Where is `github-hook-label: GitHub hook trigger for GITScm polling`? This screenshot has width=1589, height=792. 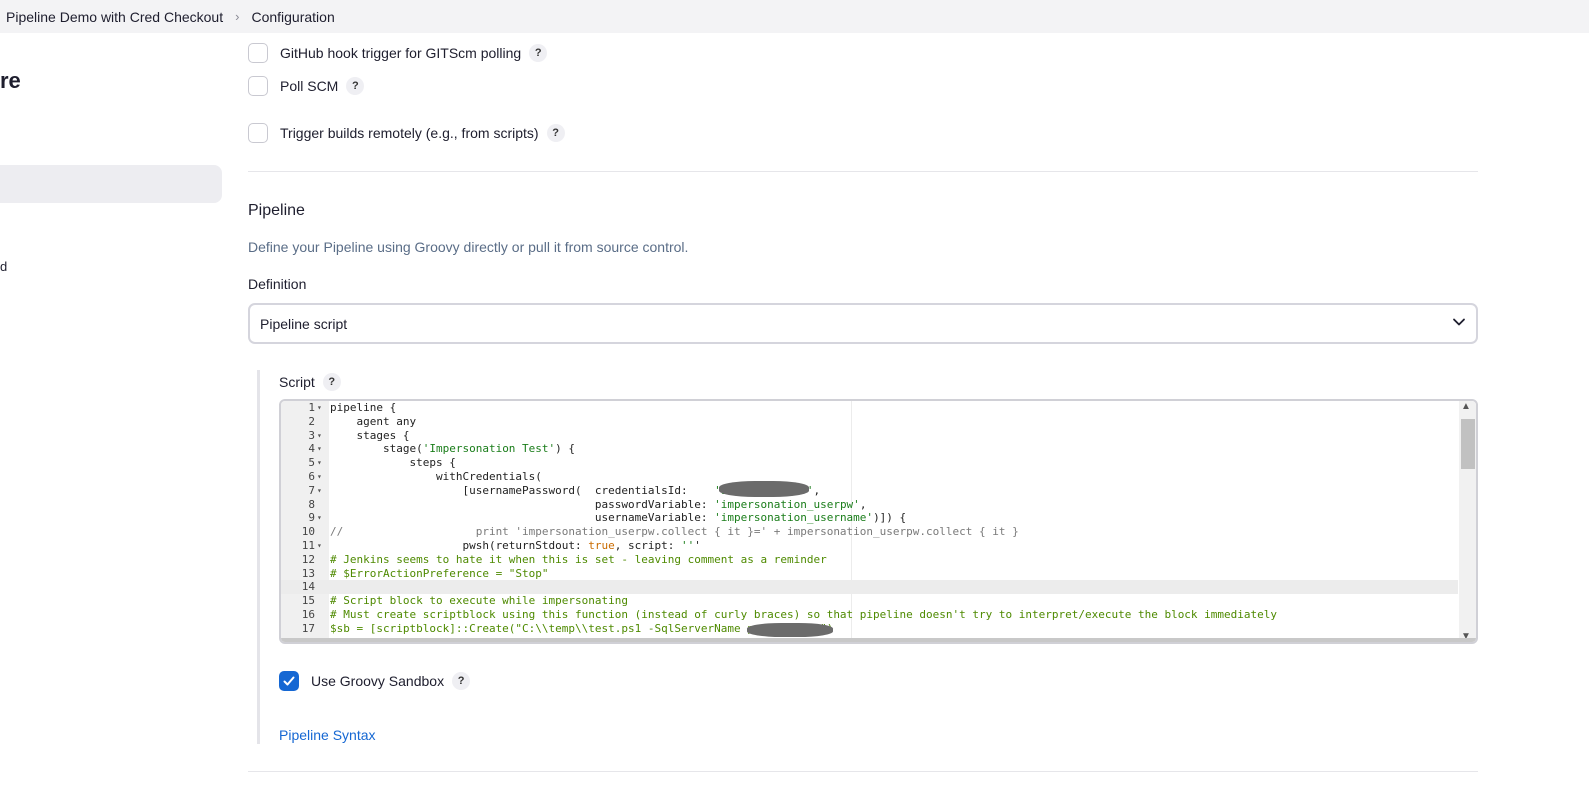
github-hook-label: GitHub hook trigger for GITScm polling is located at coordinates (401, 53).